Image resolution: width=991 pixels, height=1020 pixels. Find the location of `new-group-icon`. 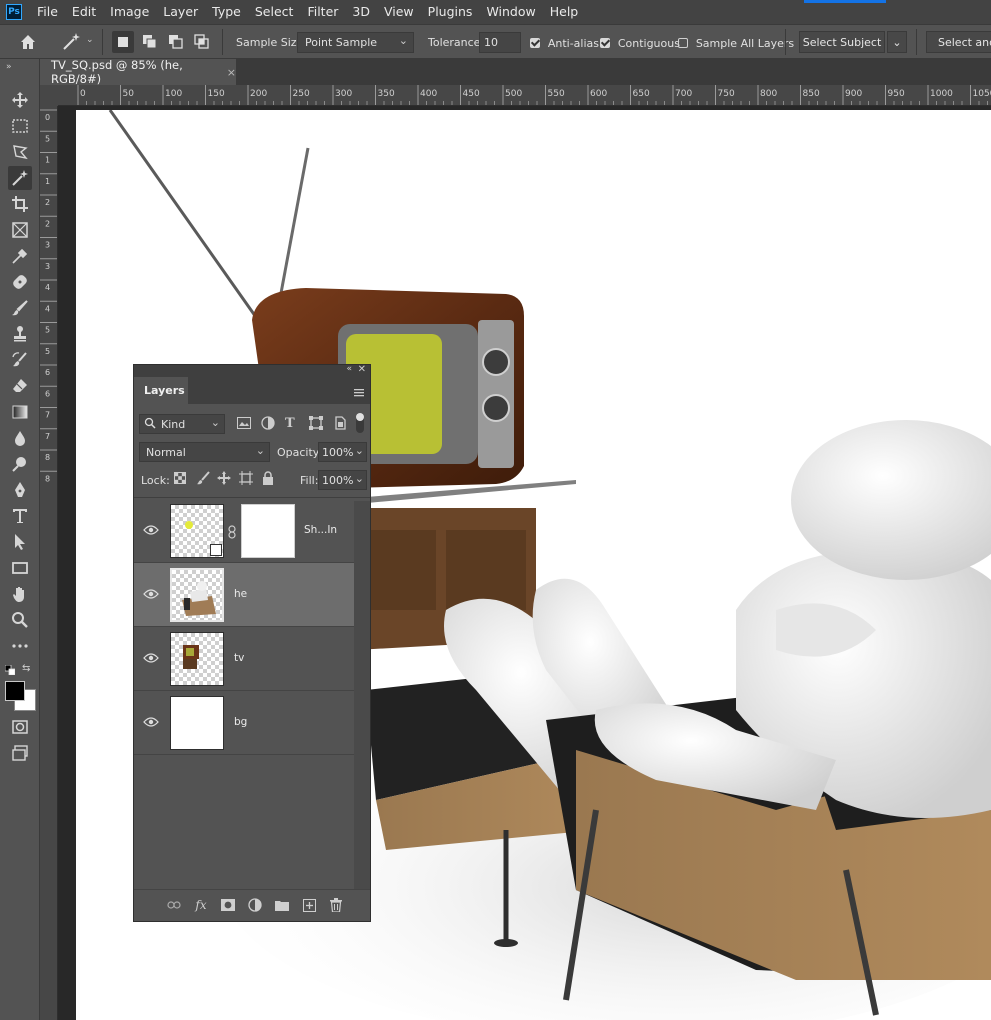

new-group-icon is located at coordinates (282, 905).